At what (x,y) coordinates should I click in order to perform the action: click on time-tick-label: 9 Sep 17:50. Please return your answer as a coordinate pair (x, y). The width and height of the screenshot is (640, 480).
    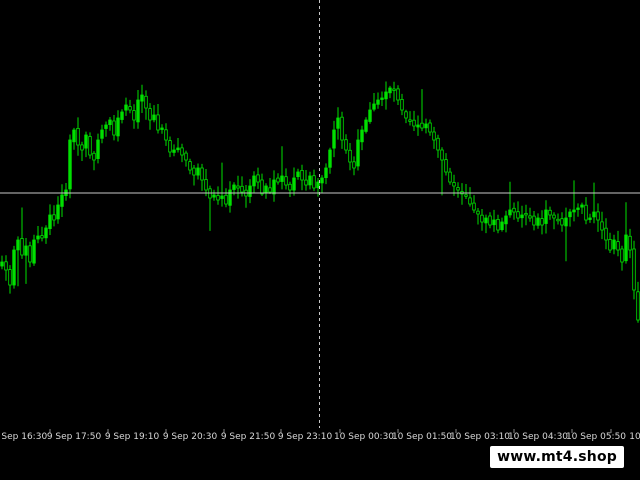
    Looking at the image, I should click on (74, 437).